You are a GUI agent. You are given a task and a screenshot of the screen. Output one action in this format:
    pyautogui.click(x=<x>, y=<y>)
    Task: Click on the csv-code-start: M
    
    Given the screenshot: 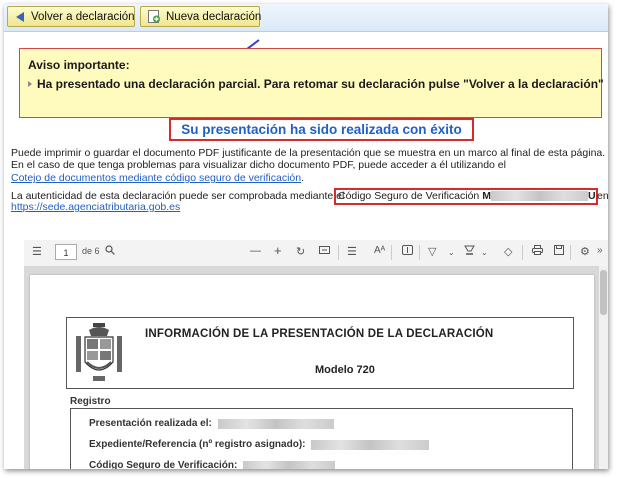 What is the action you would take?
    pyautogui.click(x=486, y=196)
    